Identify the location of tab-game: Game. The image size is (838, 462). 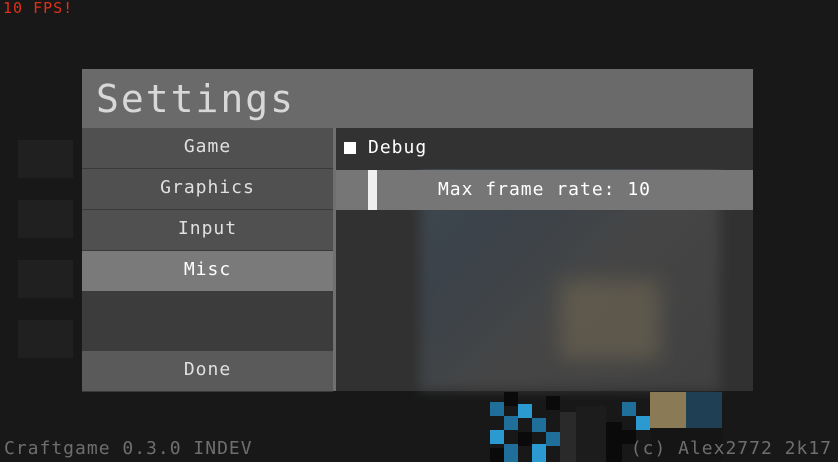
(207, 148).